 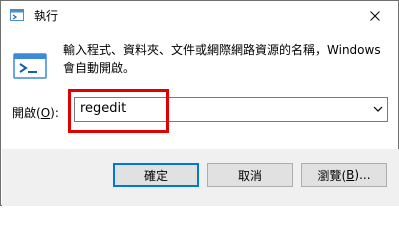 What do you see at coordinates (30, 66) in the screenshot?
I see `run-app-icon` at bounding box center [30, 66].